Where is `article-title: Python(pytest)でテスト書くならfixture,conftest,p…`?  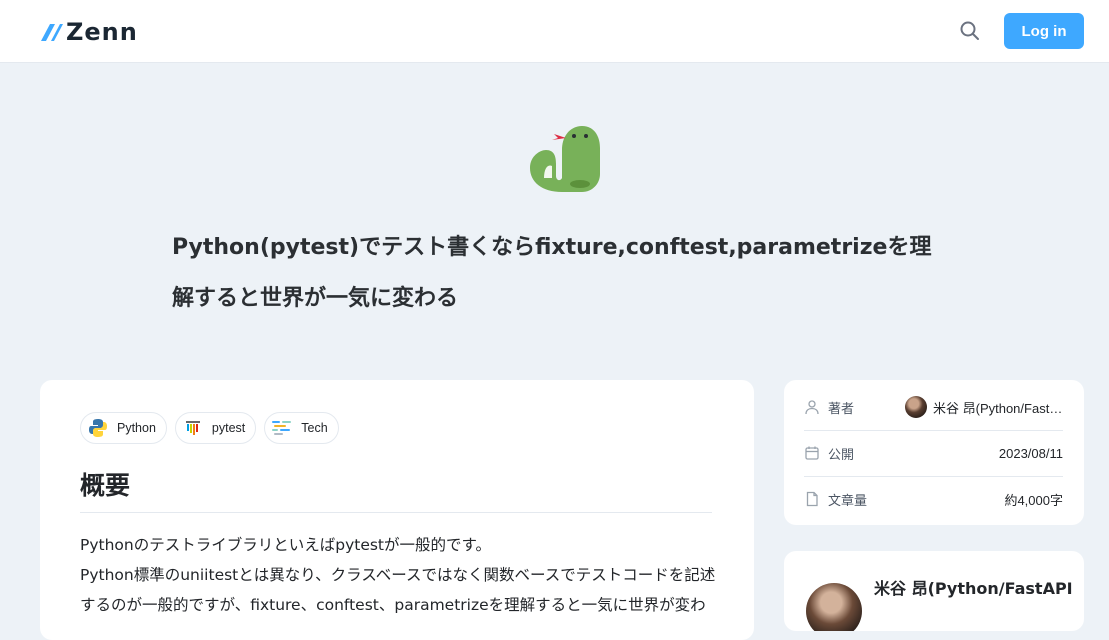
article-title: Python(pytest)でテスト書くならfixture,conftest,p… is located at coordinates (552, 273).